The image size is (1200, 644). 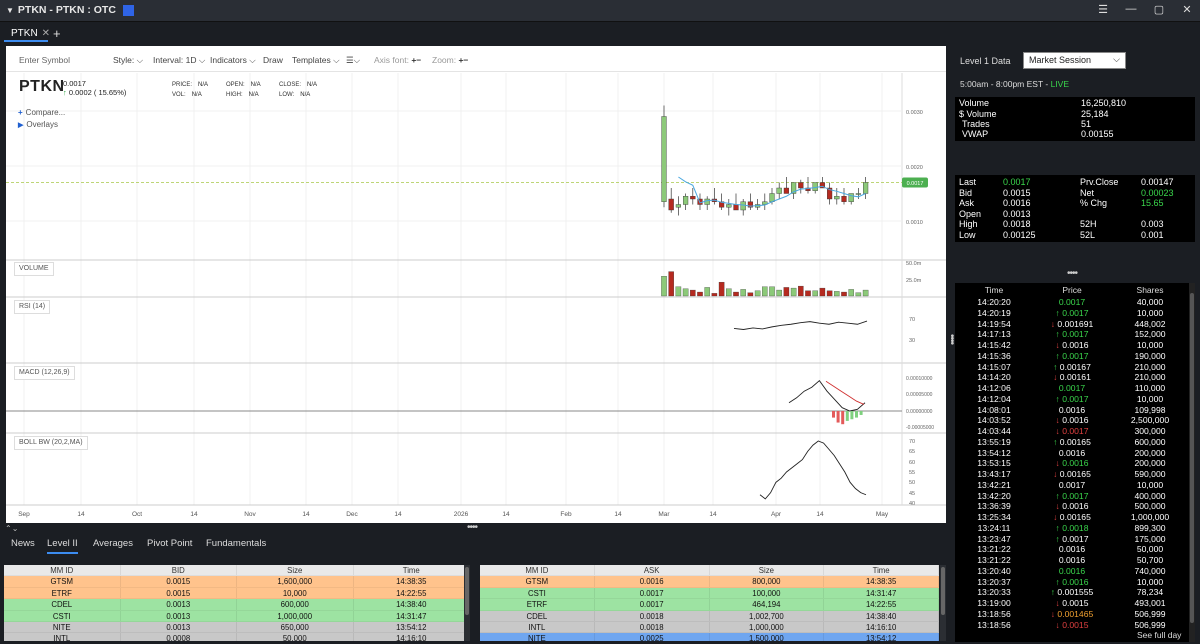 What do you see at coordinates (1150, 290) in the screenshot?
I see `column-header: Shares` at bounding box center [1150, 290].